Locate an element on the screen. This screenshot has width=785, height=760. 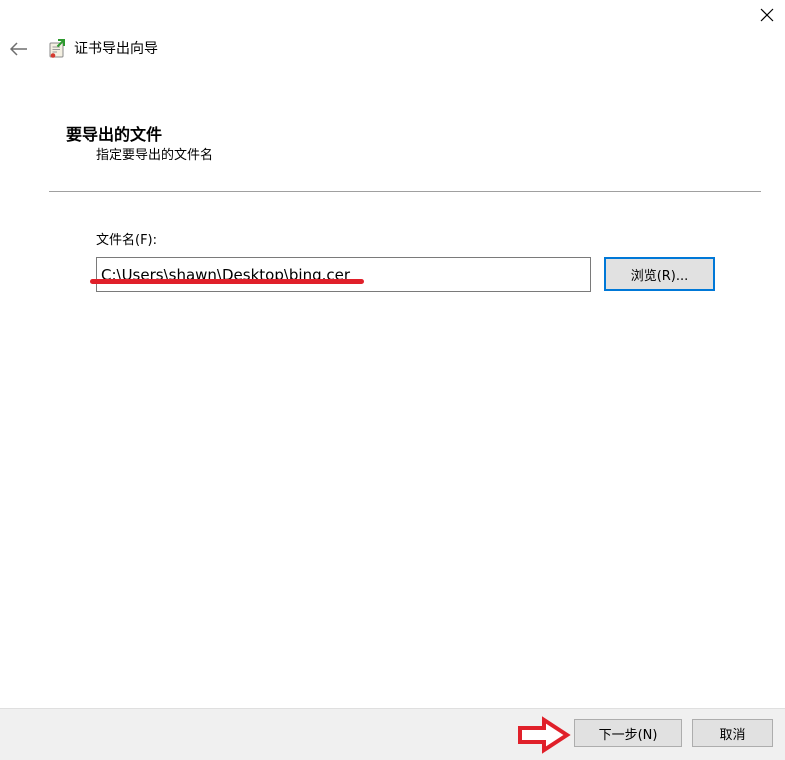
right-arrow-outline-icon is located at coordinates (544, 735).